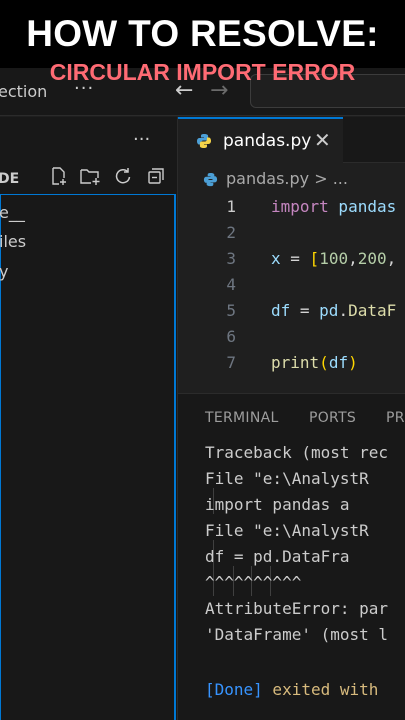 The width and height of the screenshot is (405, 720). I want to click on code-text: import pandas, so click(333, 206).